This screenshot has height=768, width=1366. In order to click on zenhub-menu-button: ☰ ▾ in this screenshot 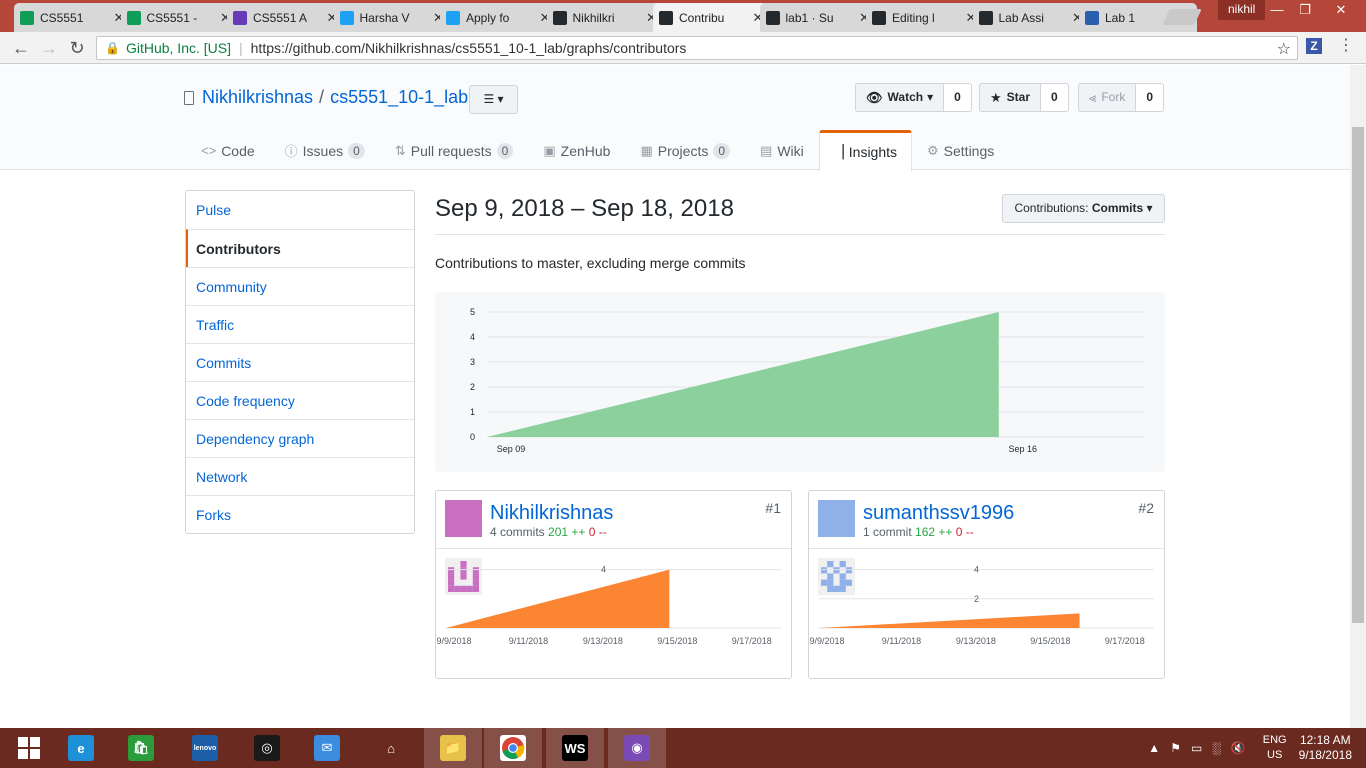, I will do `click(493, 99)`.